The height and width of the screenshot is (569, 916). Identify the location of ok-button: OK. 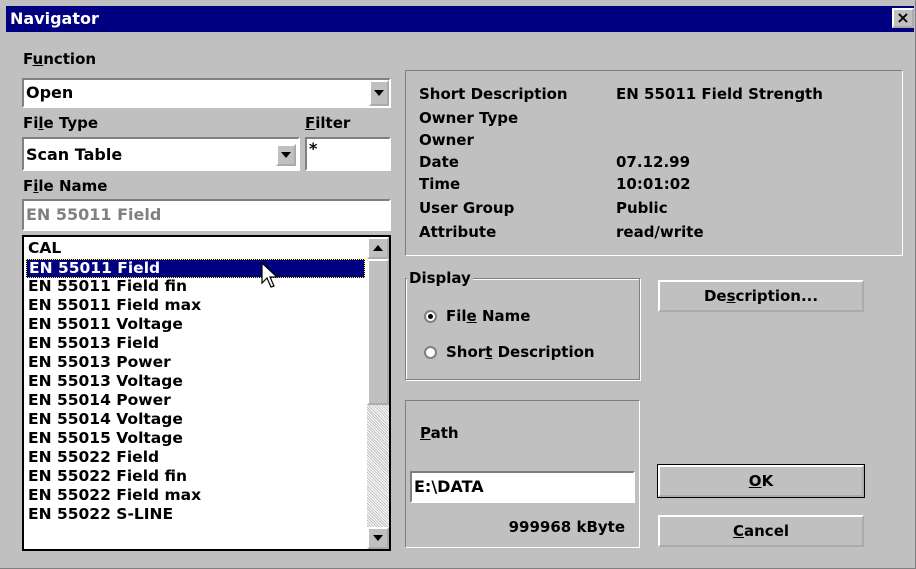
(761, 481).